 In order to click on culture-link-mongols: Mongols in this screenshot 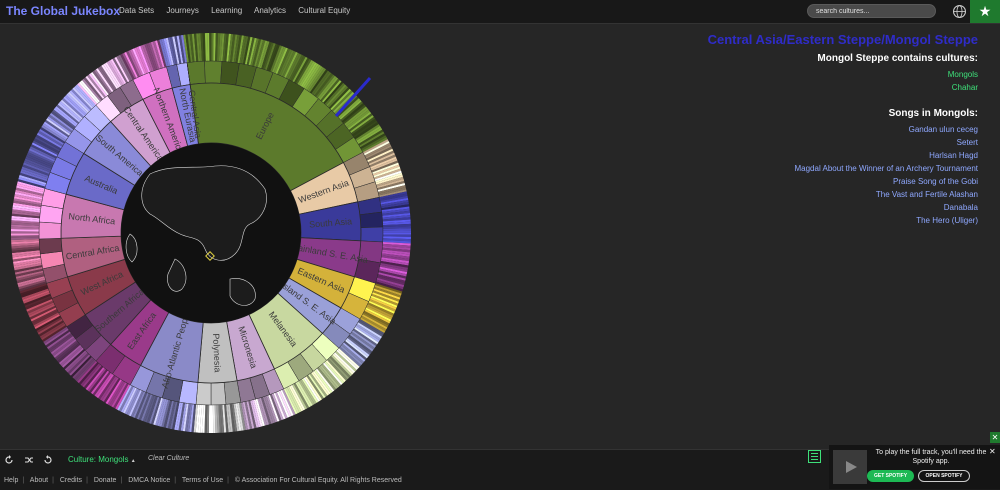, I will do `click(768, 74)`.